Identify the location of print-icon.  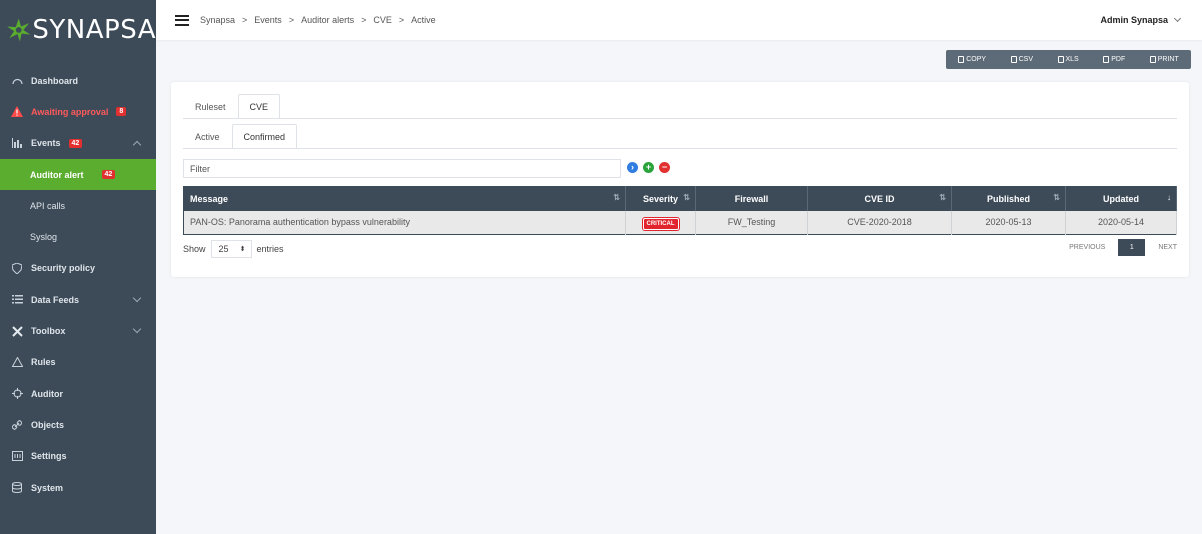
(1152, 59).